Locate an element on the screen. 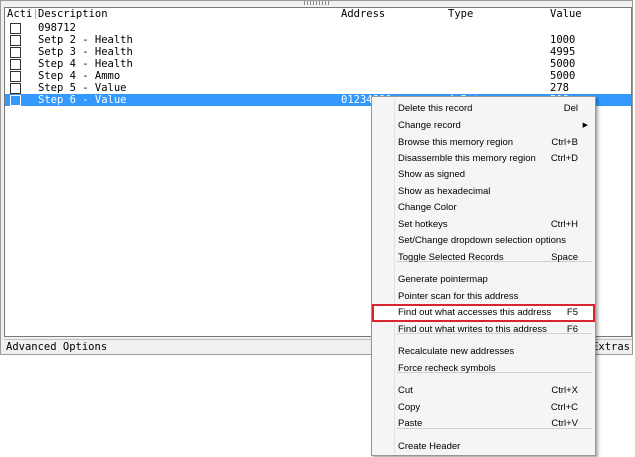 The height and width of the screenshot is (457, 635). table-row: Setp 2 - Health 1000 is located at coordinates (318, 40).